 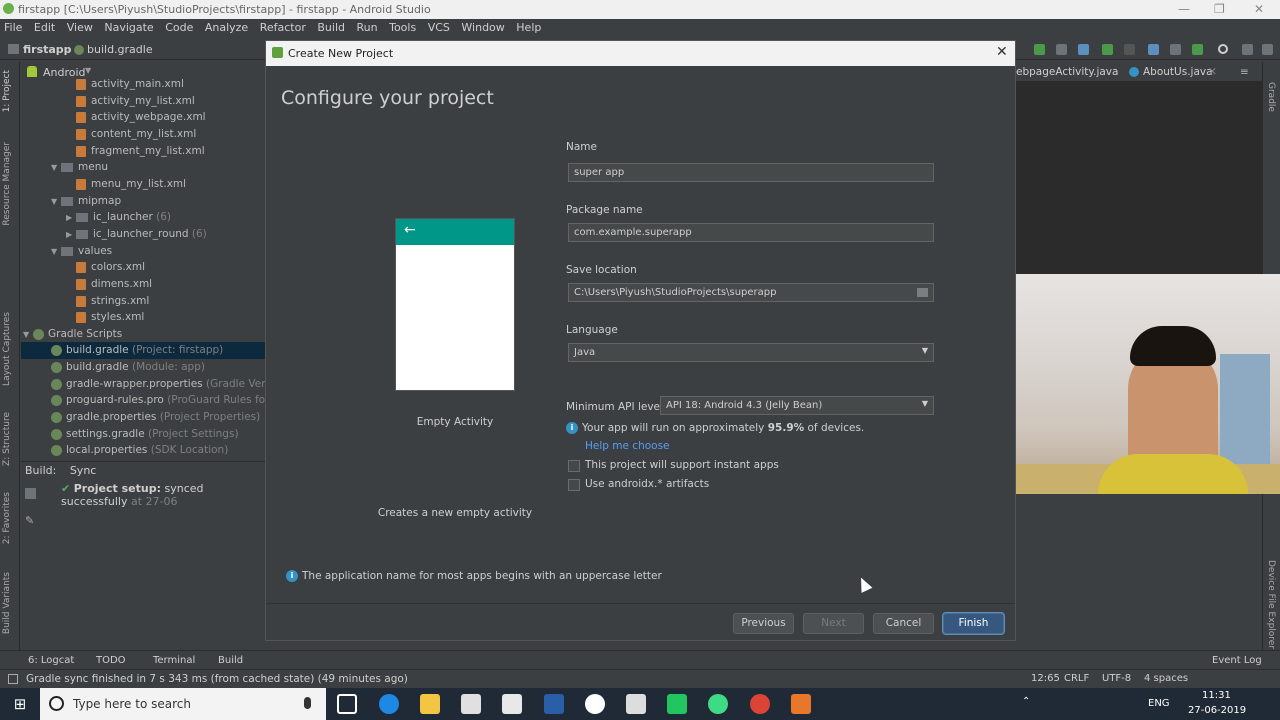 What do you see at coordinates (347, 704) in the screenshot?
I see `task-view-icon` at bounding box center [347, 704].